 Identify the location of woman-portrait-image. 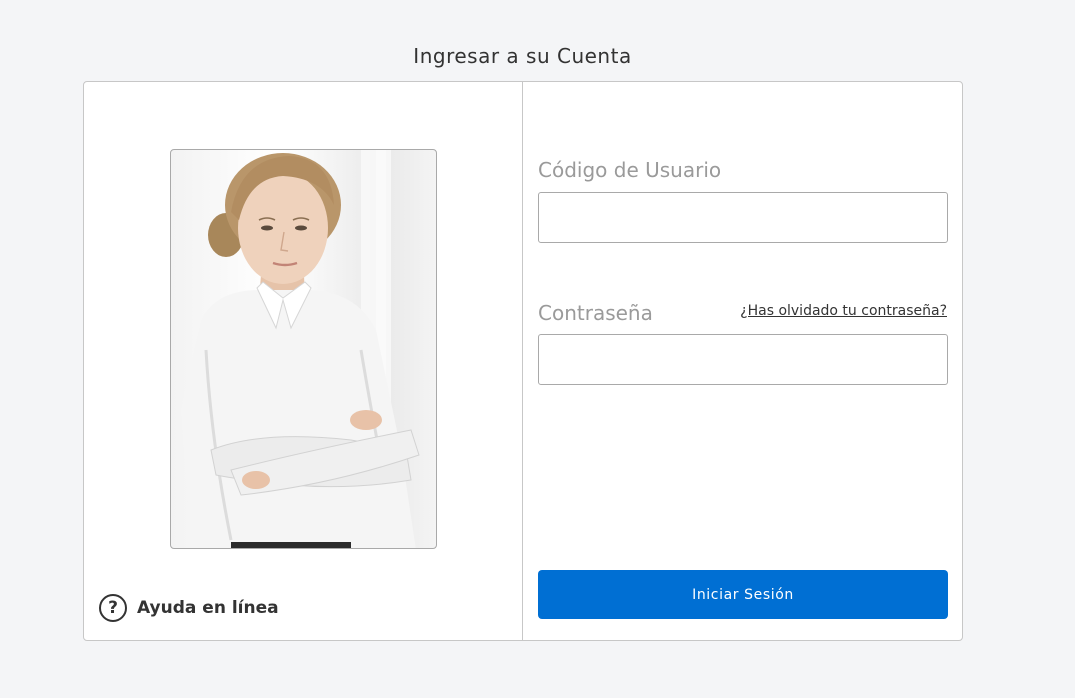
(300, 349).